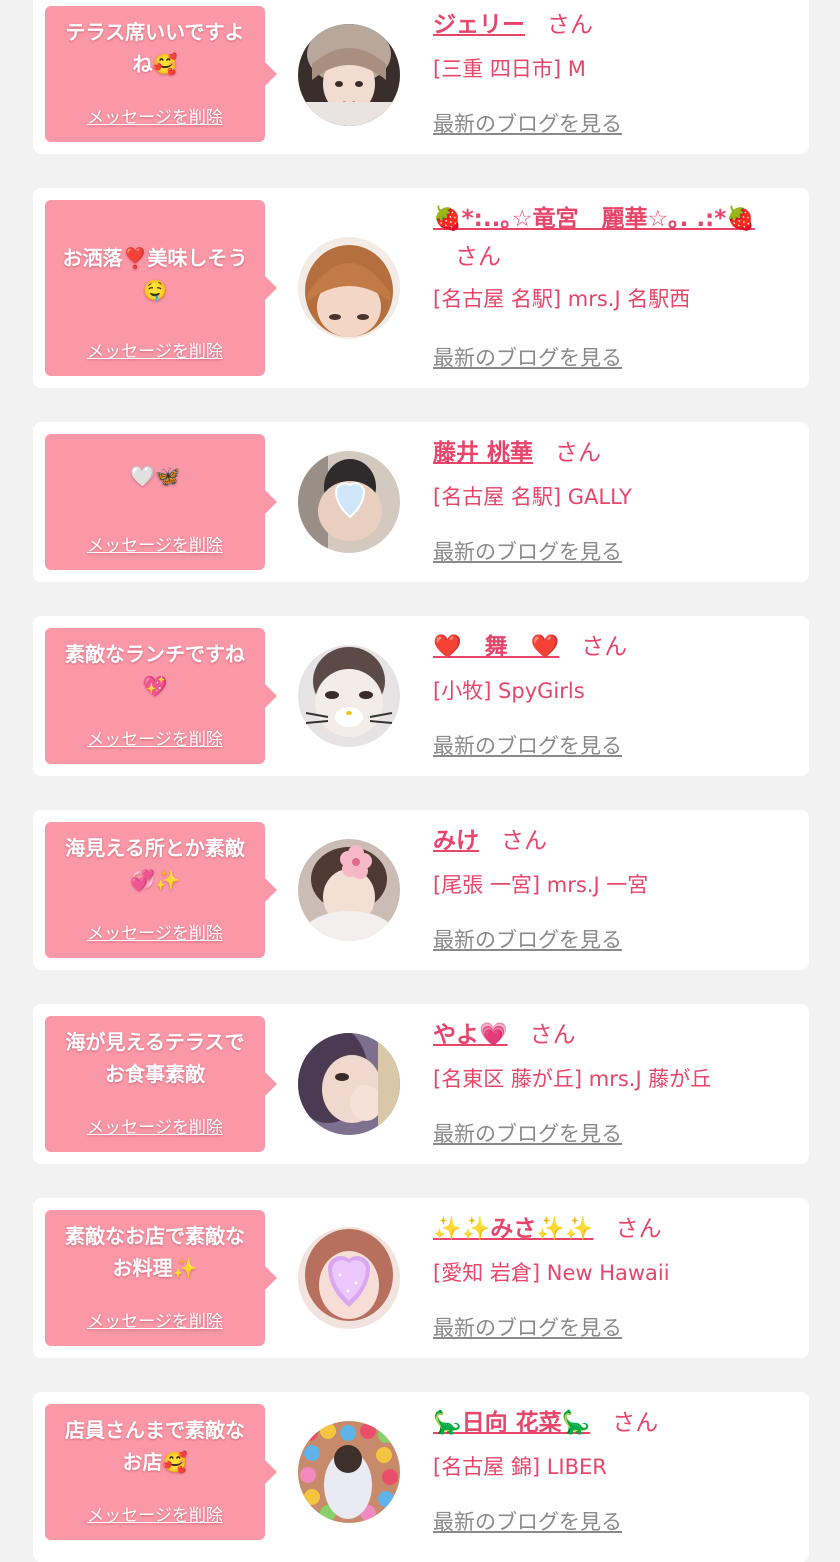 This screenshot has height=1562, width=840. I want to click on name-row: ジェリー さん, so click(614, 25).